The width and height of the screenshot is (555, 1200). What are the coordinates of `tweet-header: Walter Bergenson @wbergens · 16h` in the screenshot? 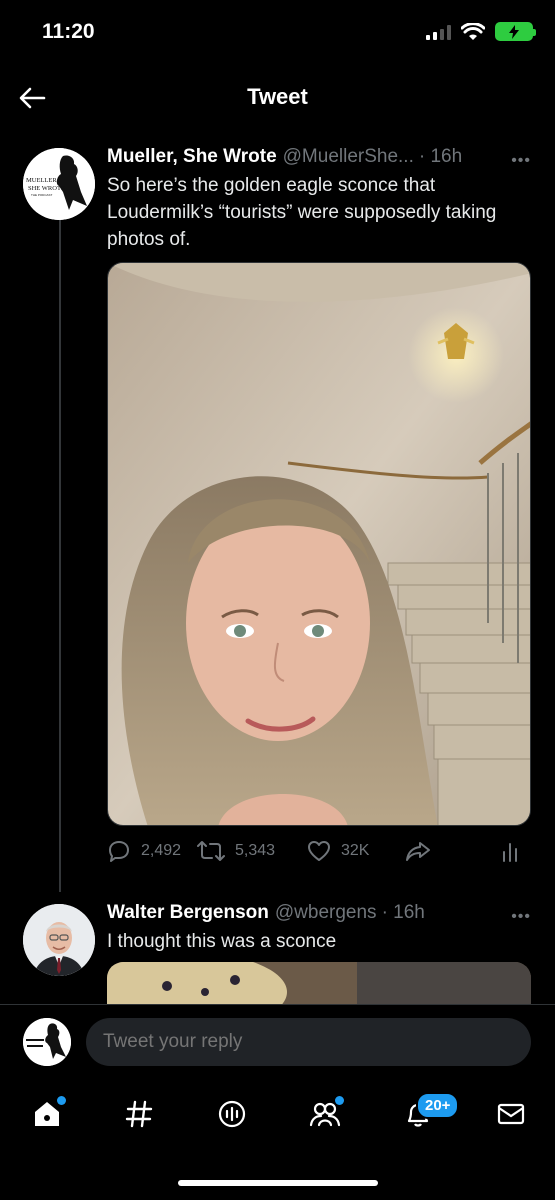 It's located at (319, 913).